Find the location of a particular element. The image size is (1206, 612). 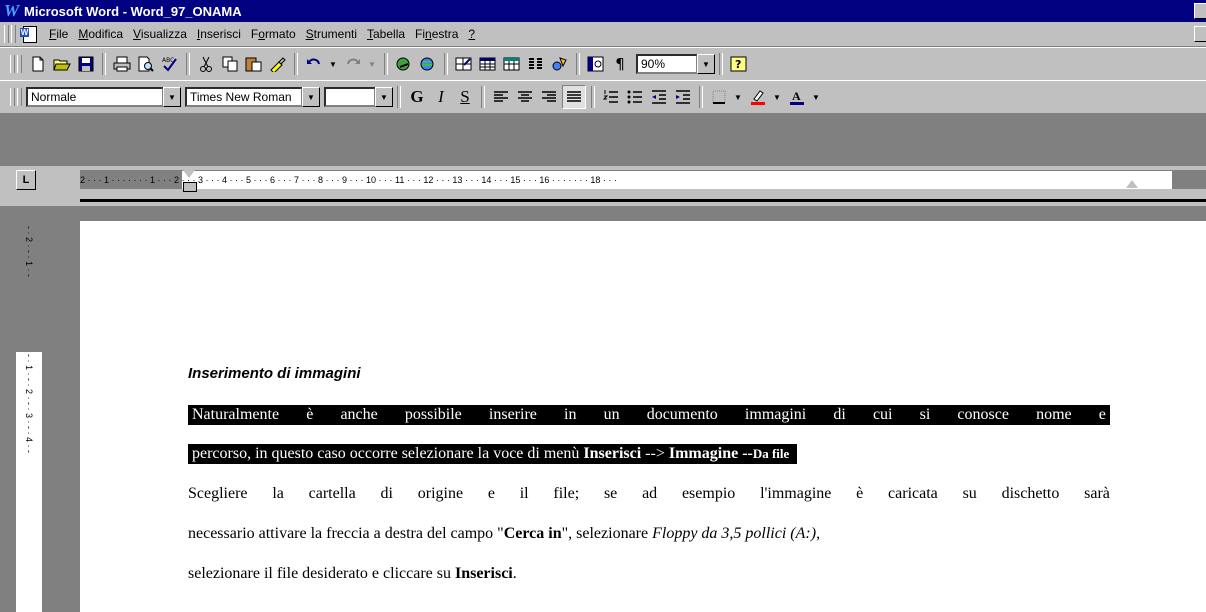

style-select: Normale is located at coordinates (95, 97).